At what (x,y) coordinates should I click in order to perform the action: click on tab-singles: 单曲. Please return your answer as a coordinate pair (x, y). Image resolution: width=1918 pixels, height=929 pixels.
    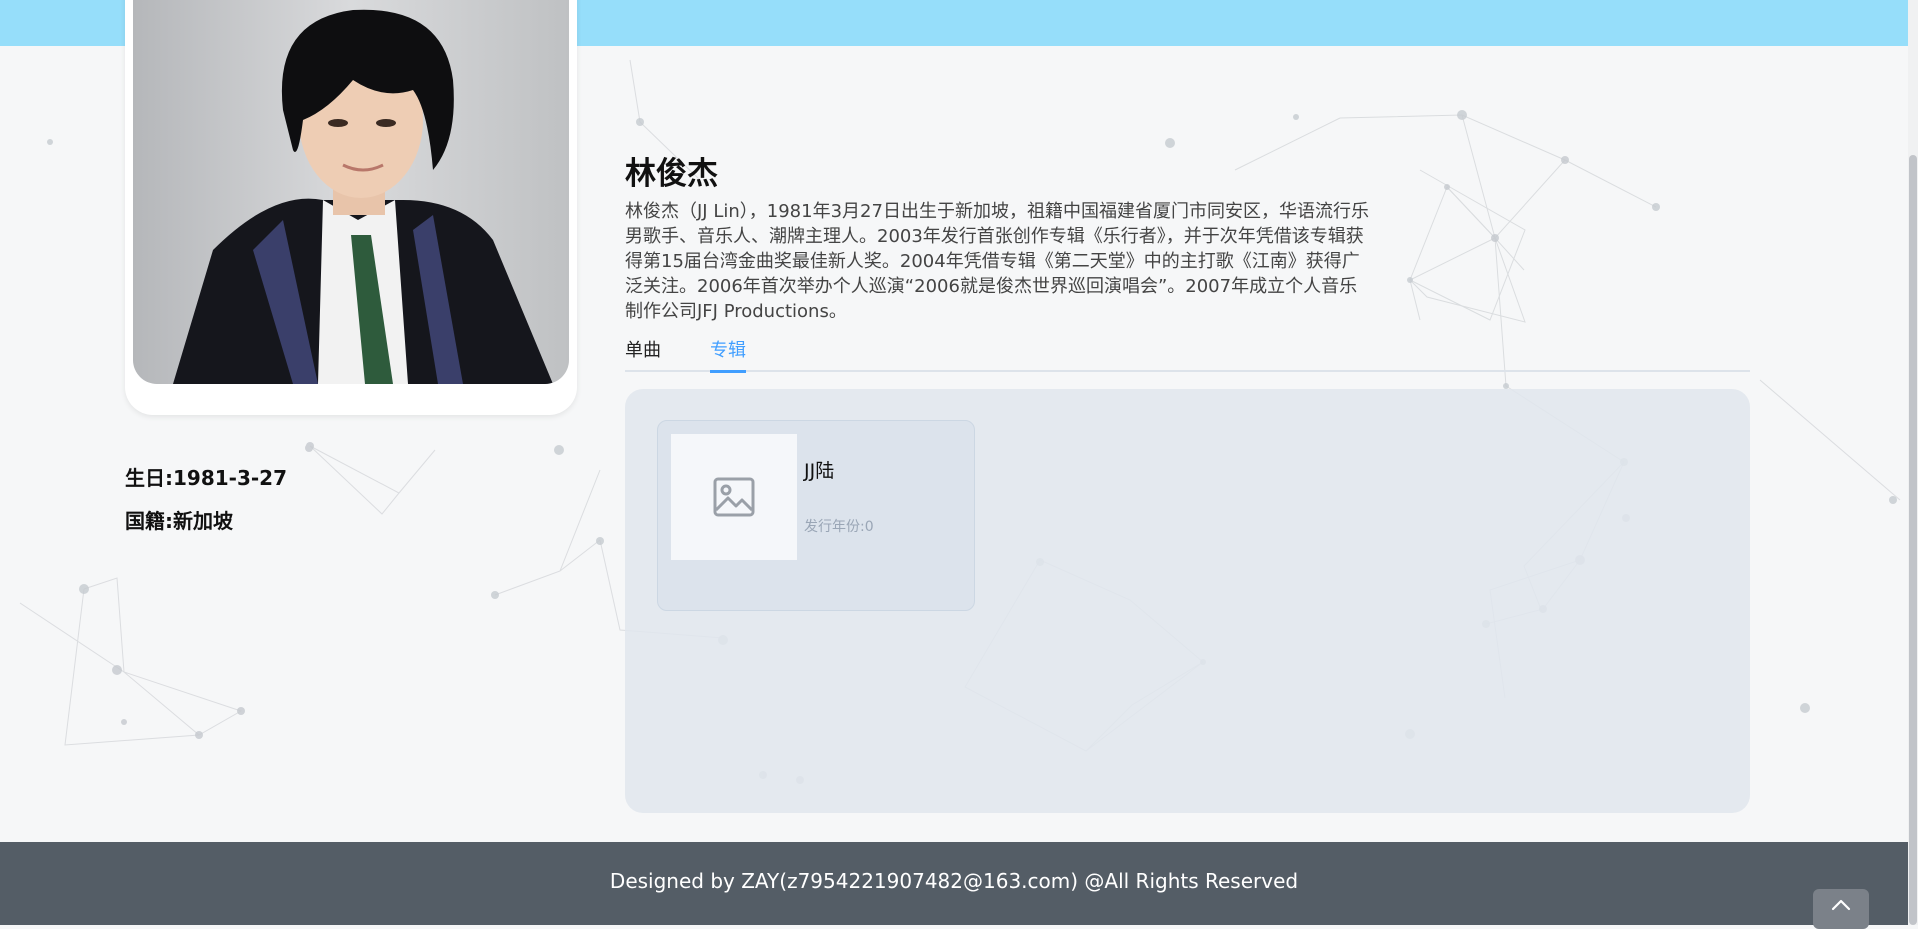
    Looking at the image, I should click on (643, 353).